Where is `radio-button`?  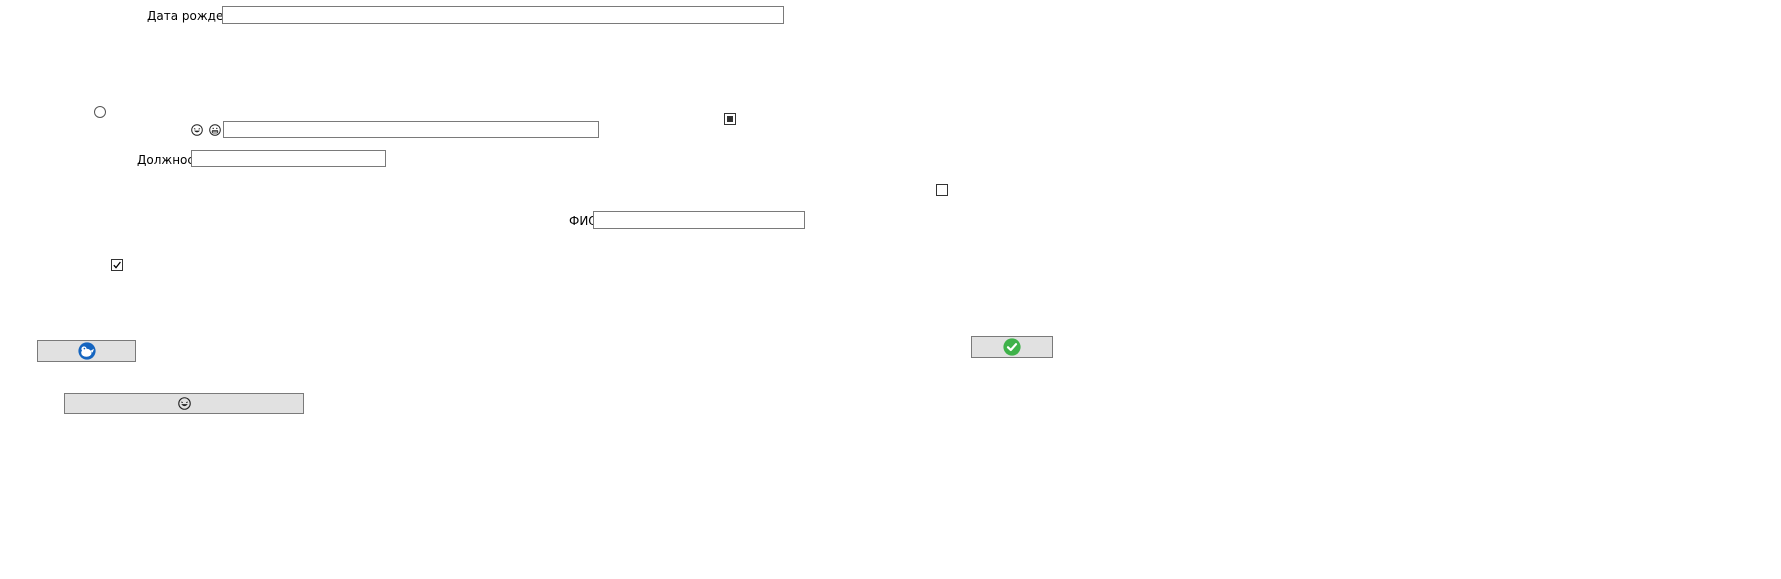 radio-button is located at coordinates (100, 112).